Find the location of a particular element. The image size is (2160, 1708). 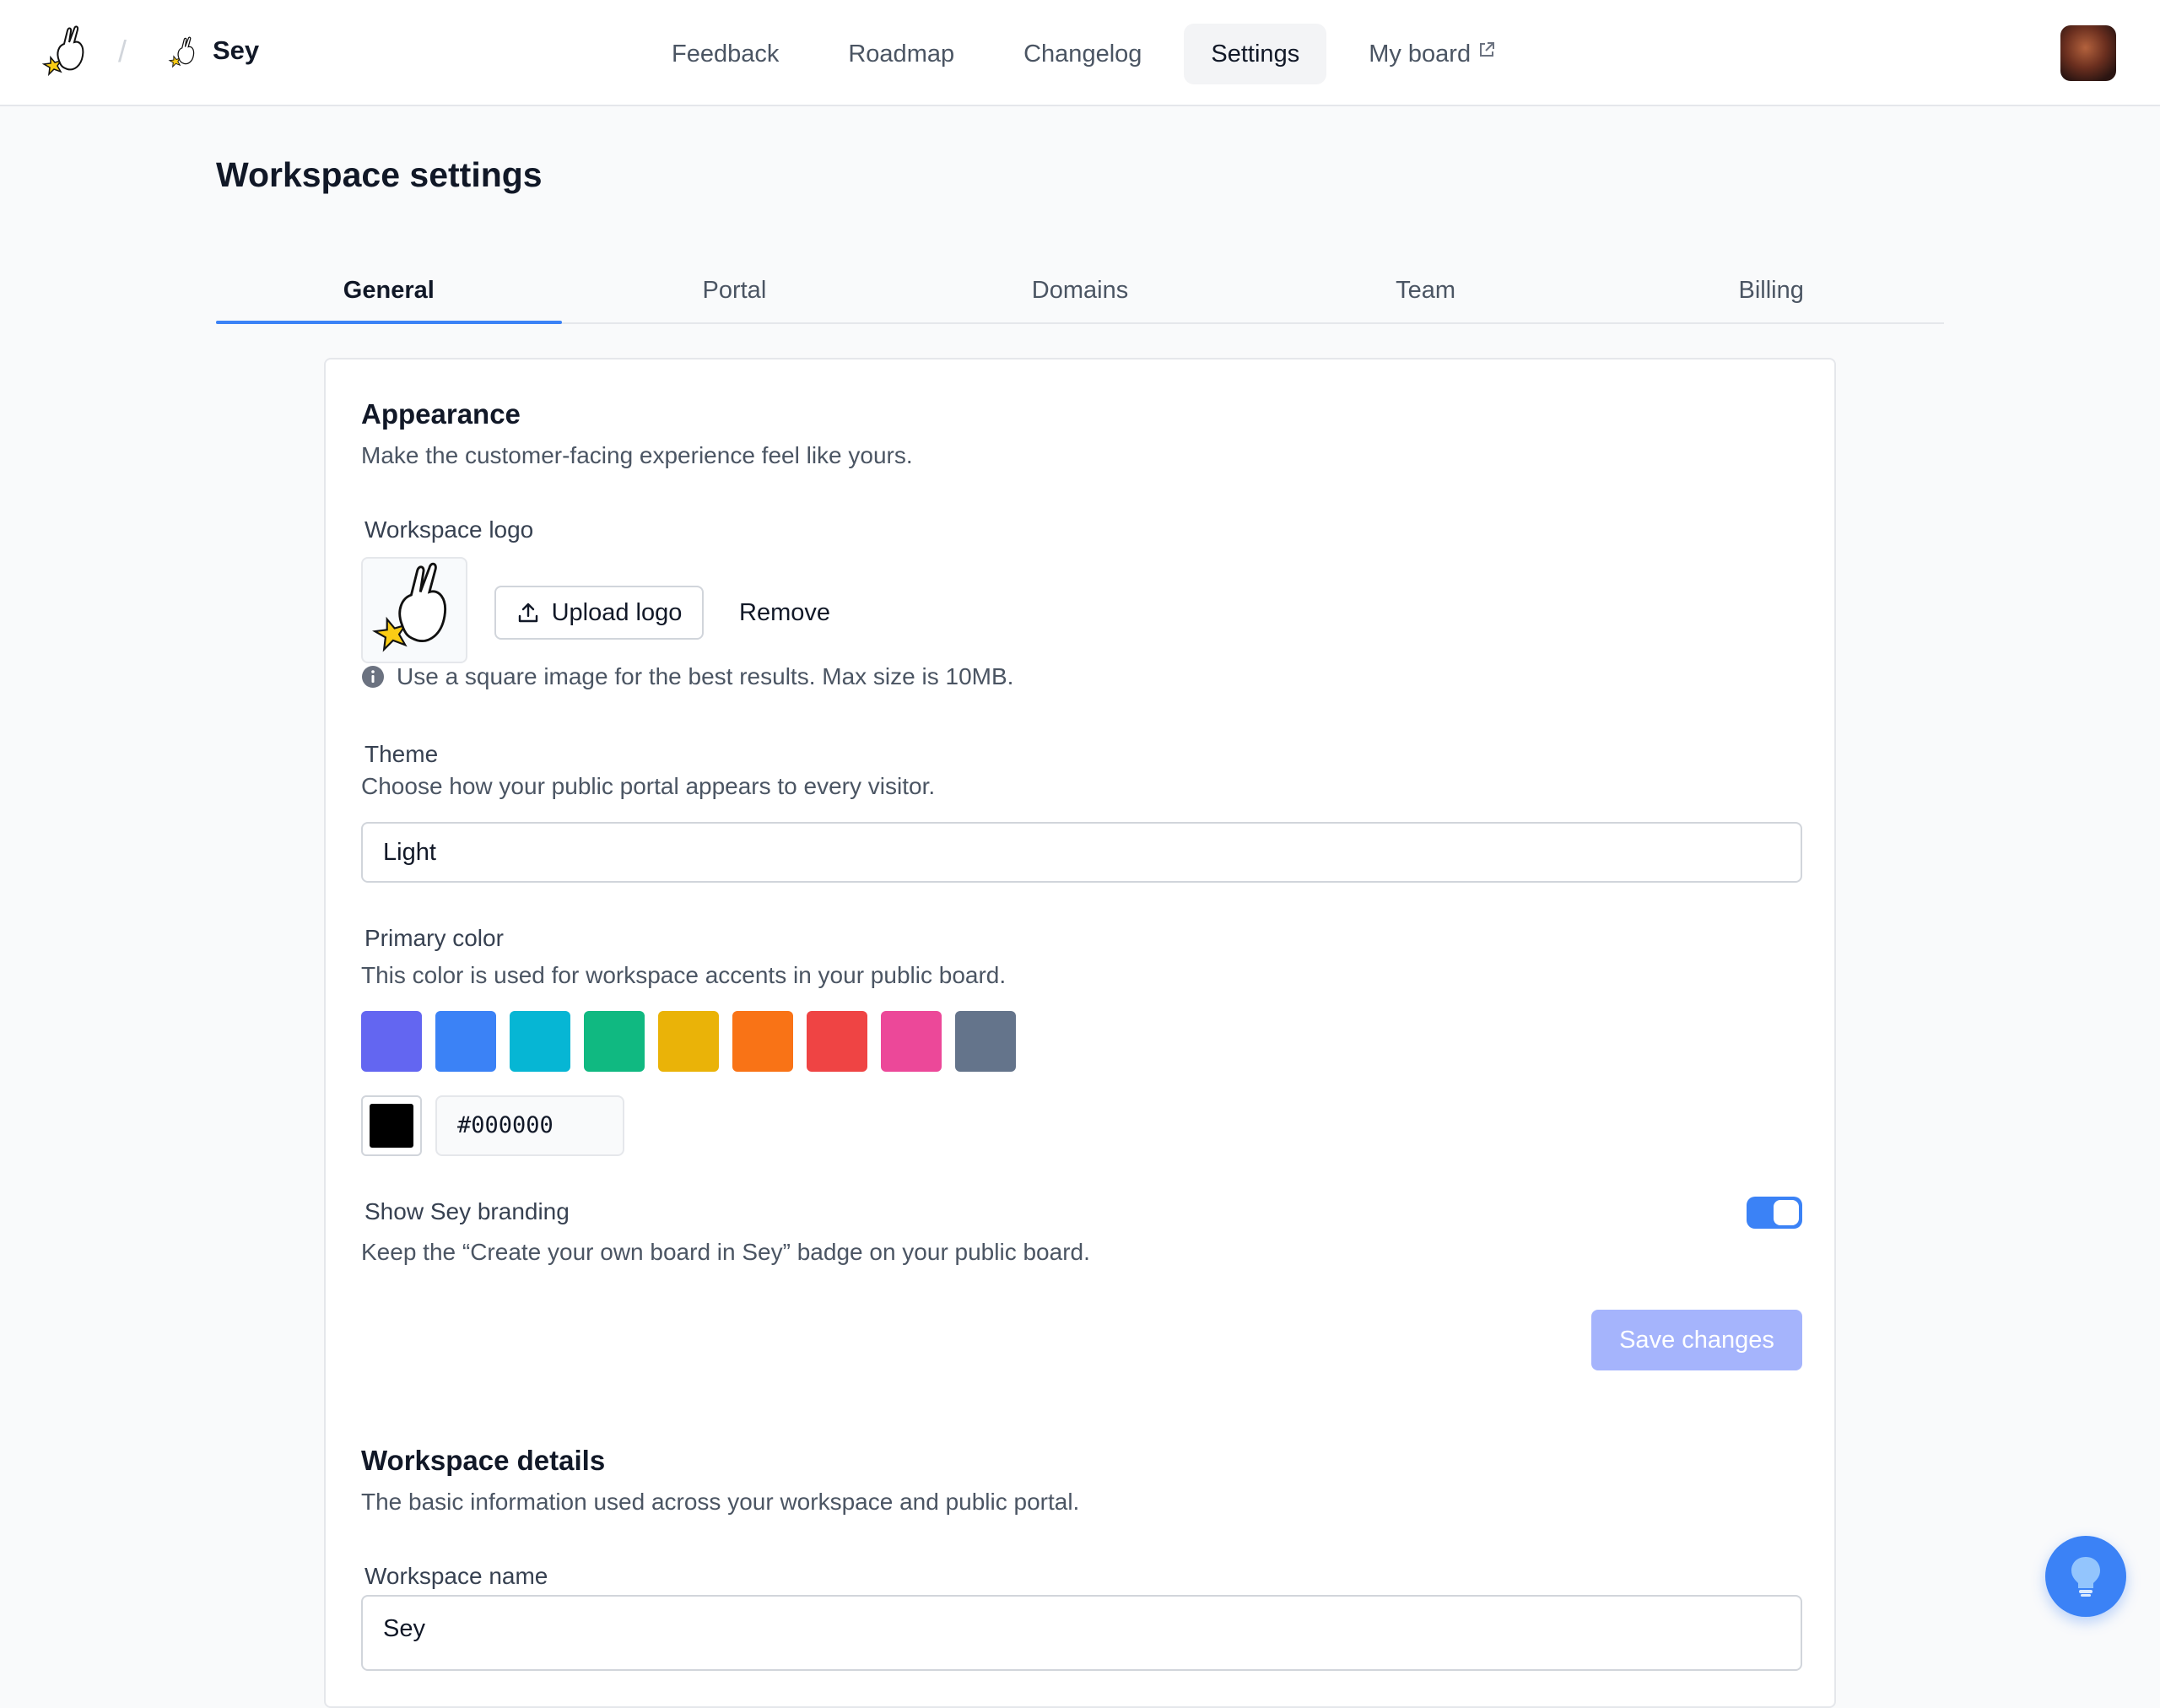

tab-portal: Portal is located at coordinates (735, 292).